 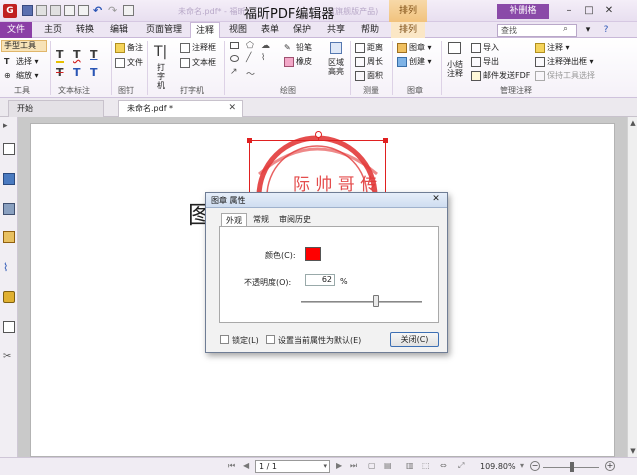 I want to click on insert-text-icon: T, so click(x=94, y=72).